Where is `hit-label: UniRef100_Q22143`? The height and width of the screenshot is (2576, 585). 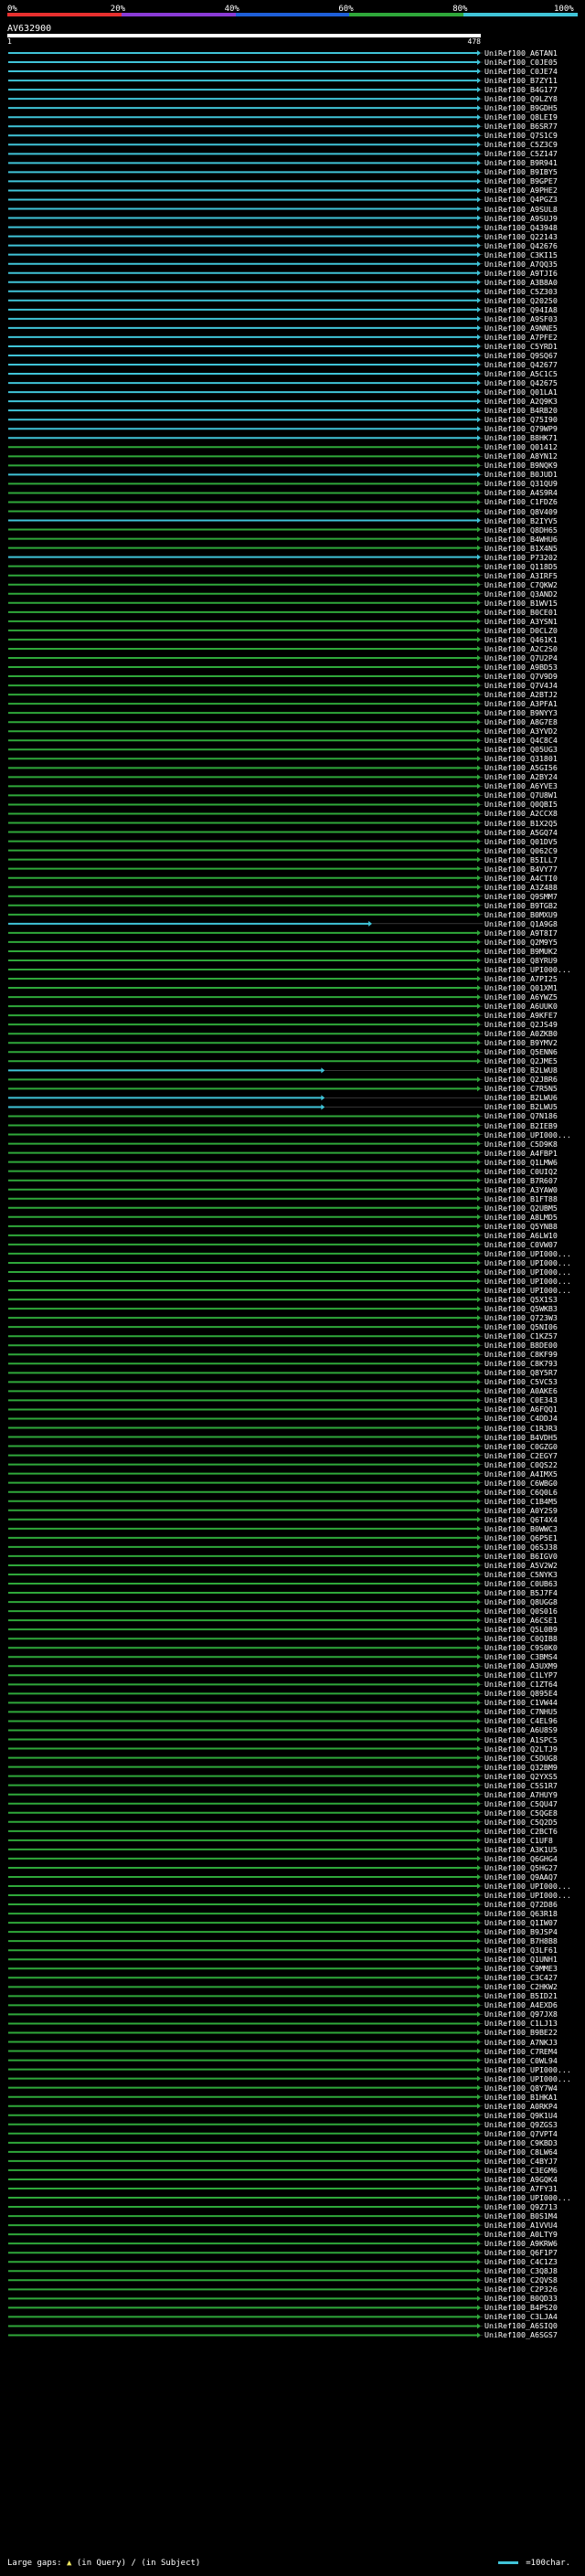 hit-label: UniRef100_Q22143 is located at coordinates (521, 236).